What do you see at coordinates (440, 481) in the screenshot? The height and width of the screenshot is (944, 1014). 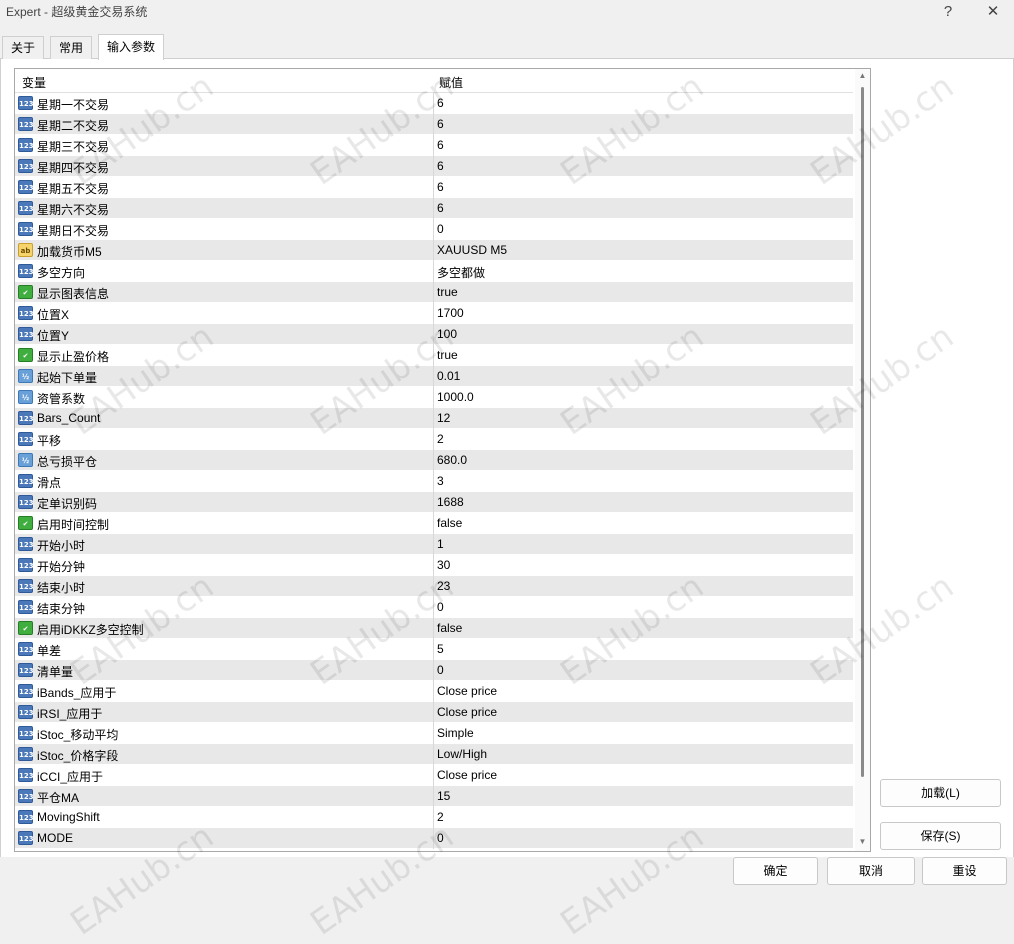 I see `param-value: 3` at bounding box center [440, 481].